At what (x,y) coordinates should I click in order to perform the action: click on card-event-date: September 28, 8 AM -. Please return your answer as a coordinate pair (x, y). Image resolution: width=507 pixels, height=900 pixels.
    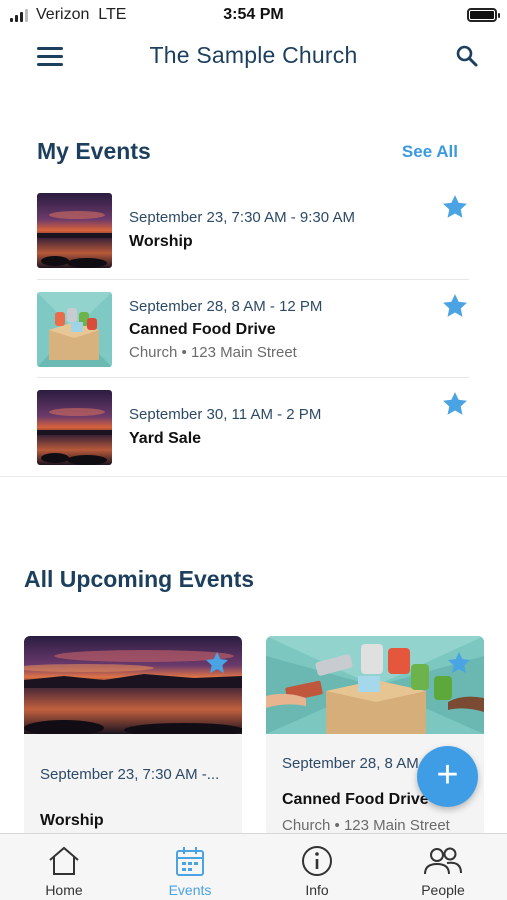
    Looking at the image, I should click on (355, 763).